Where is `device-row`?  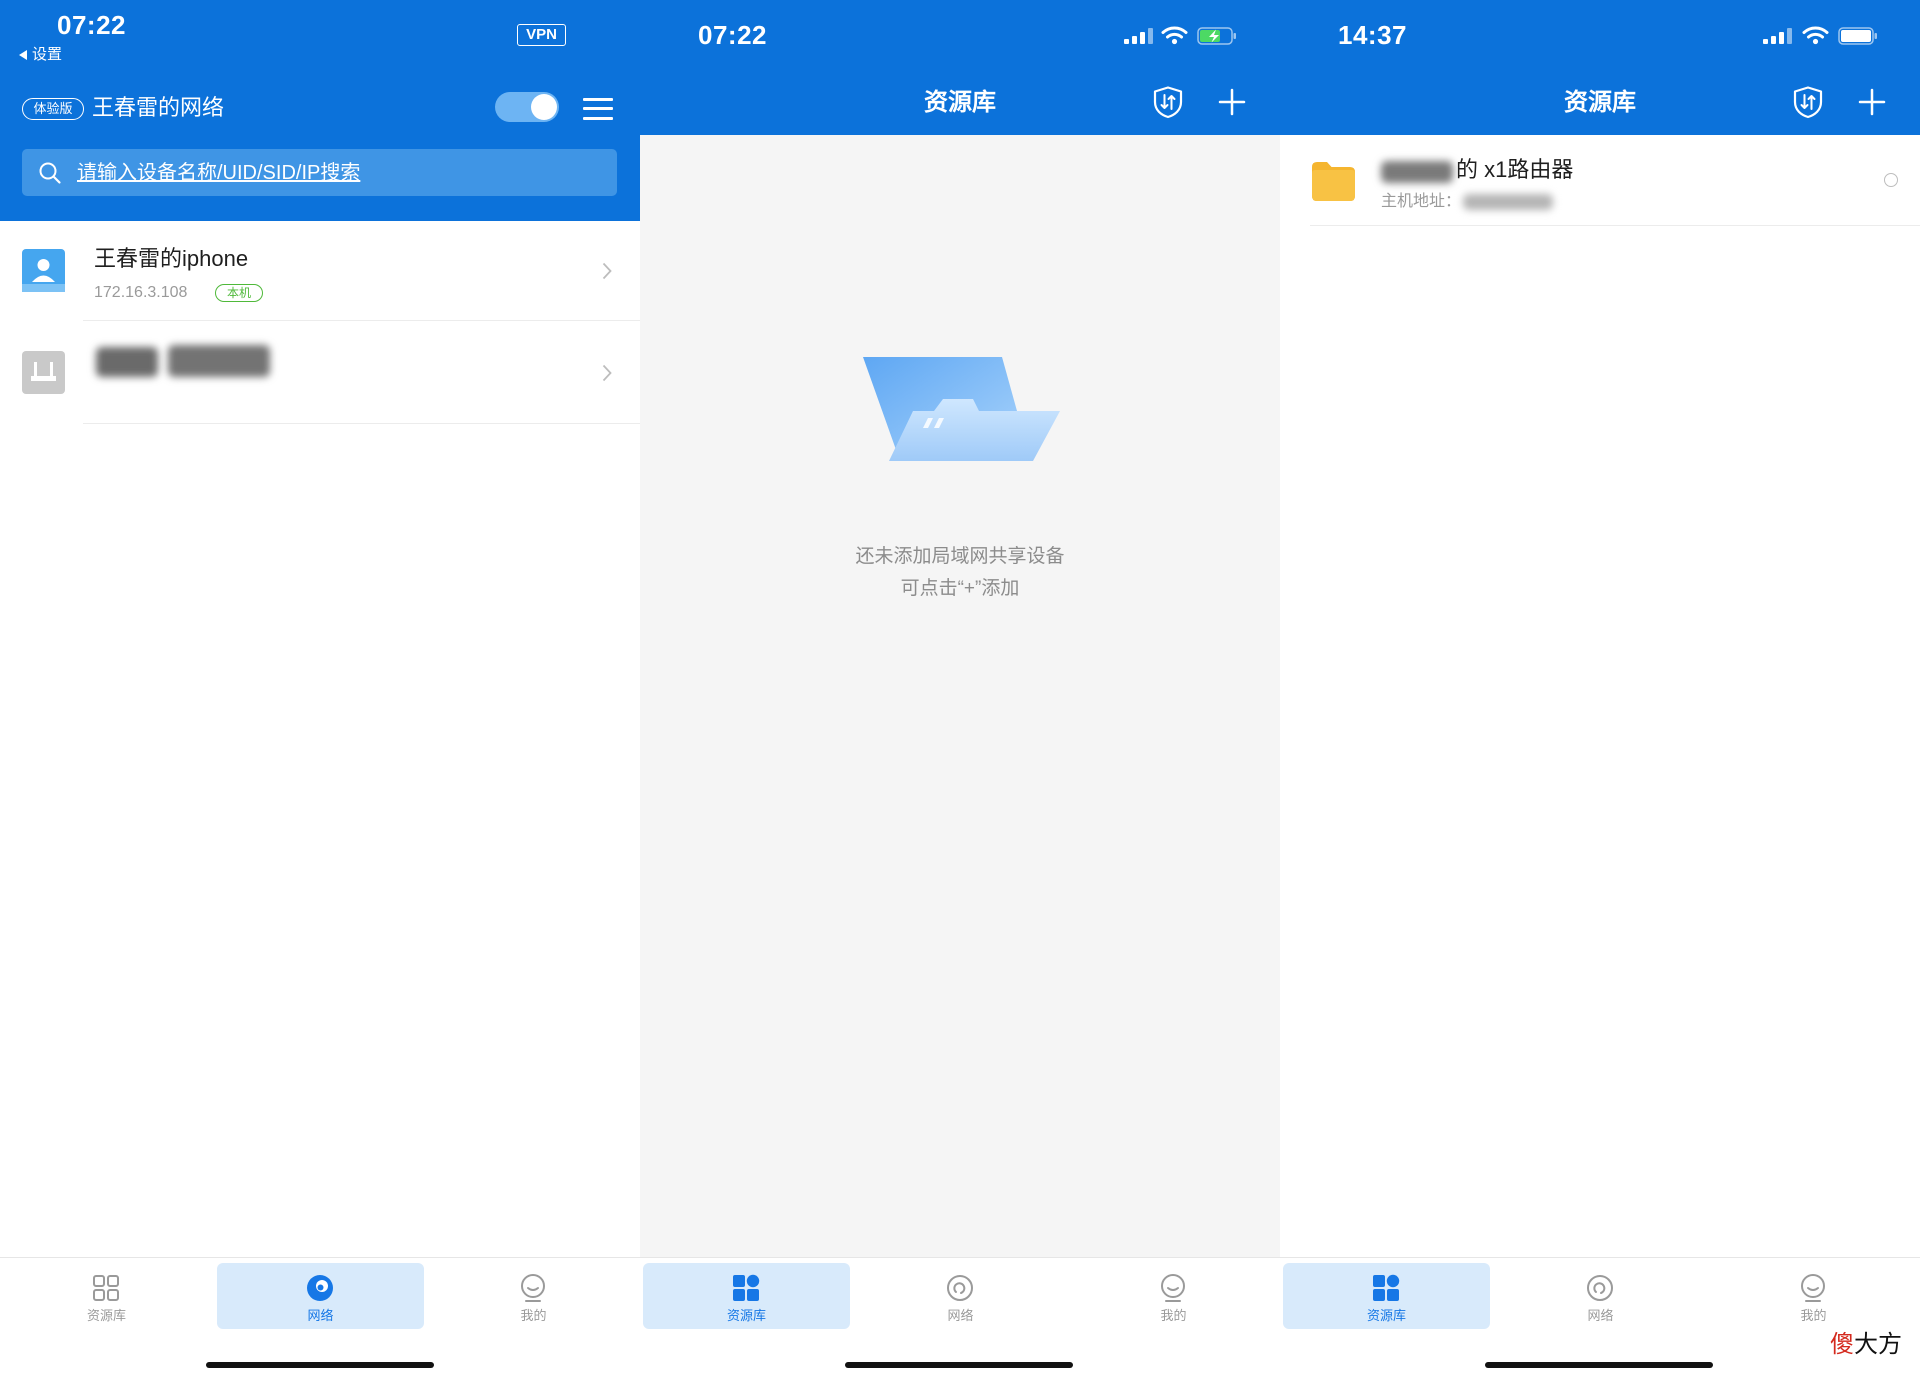
device-row is located at coordinates (320, 372).